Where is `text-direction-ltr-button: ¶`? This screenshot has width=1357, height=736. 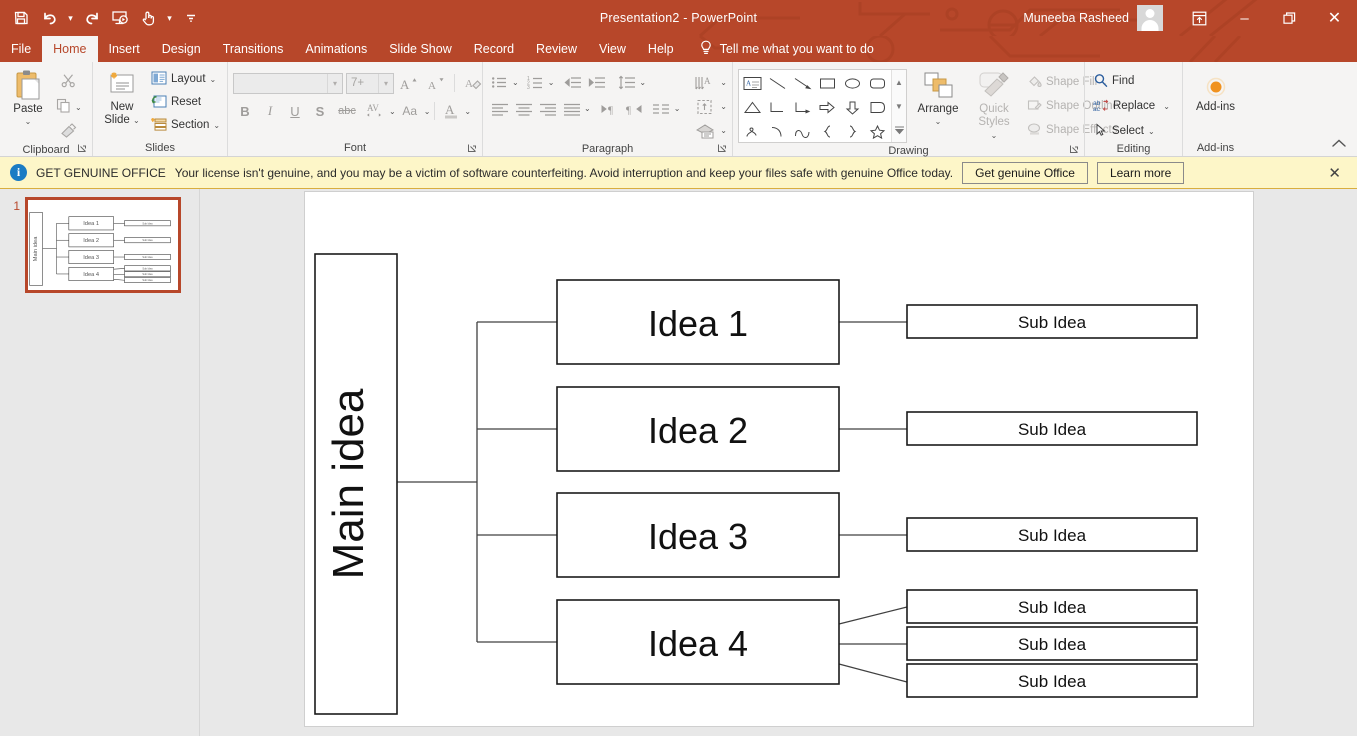 text-direction-ltr-button: ¶ is located at coordinates (610, 108).